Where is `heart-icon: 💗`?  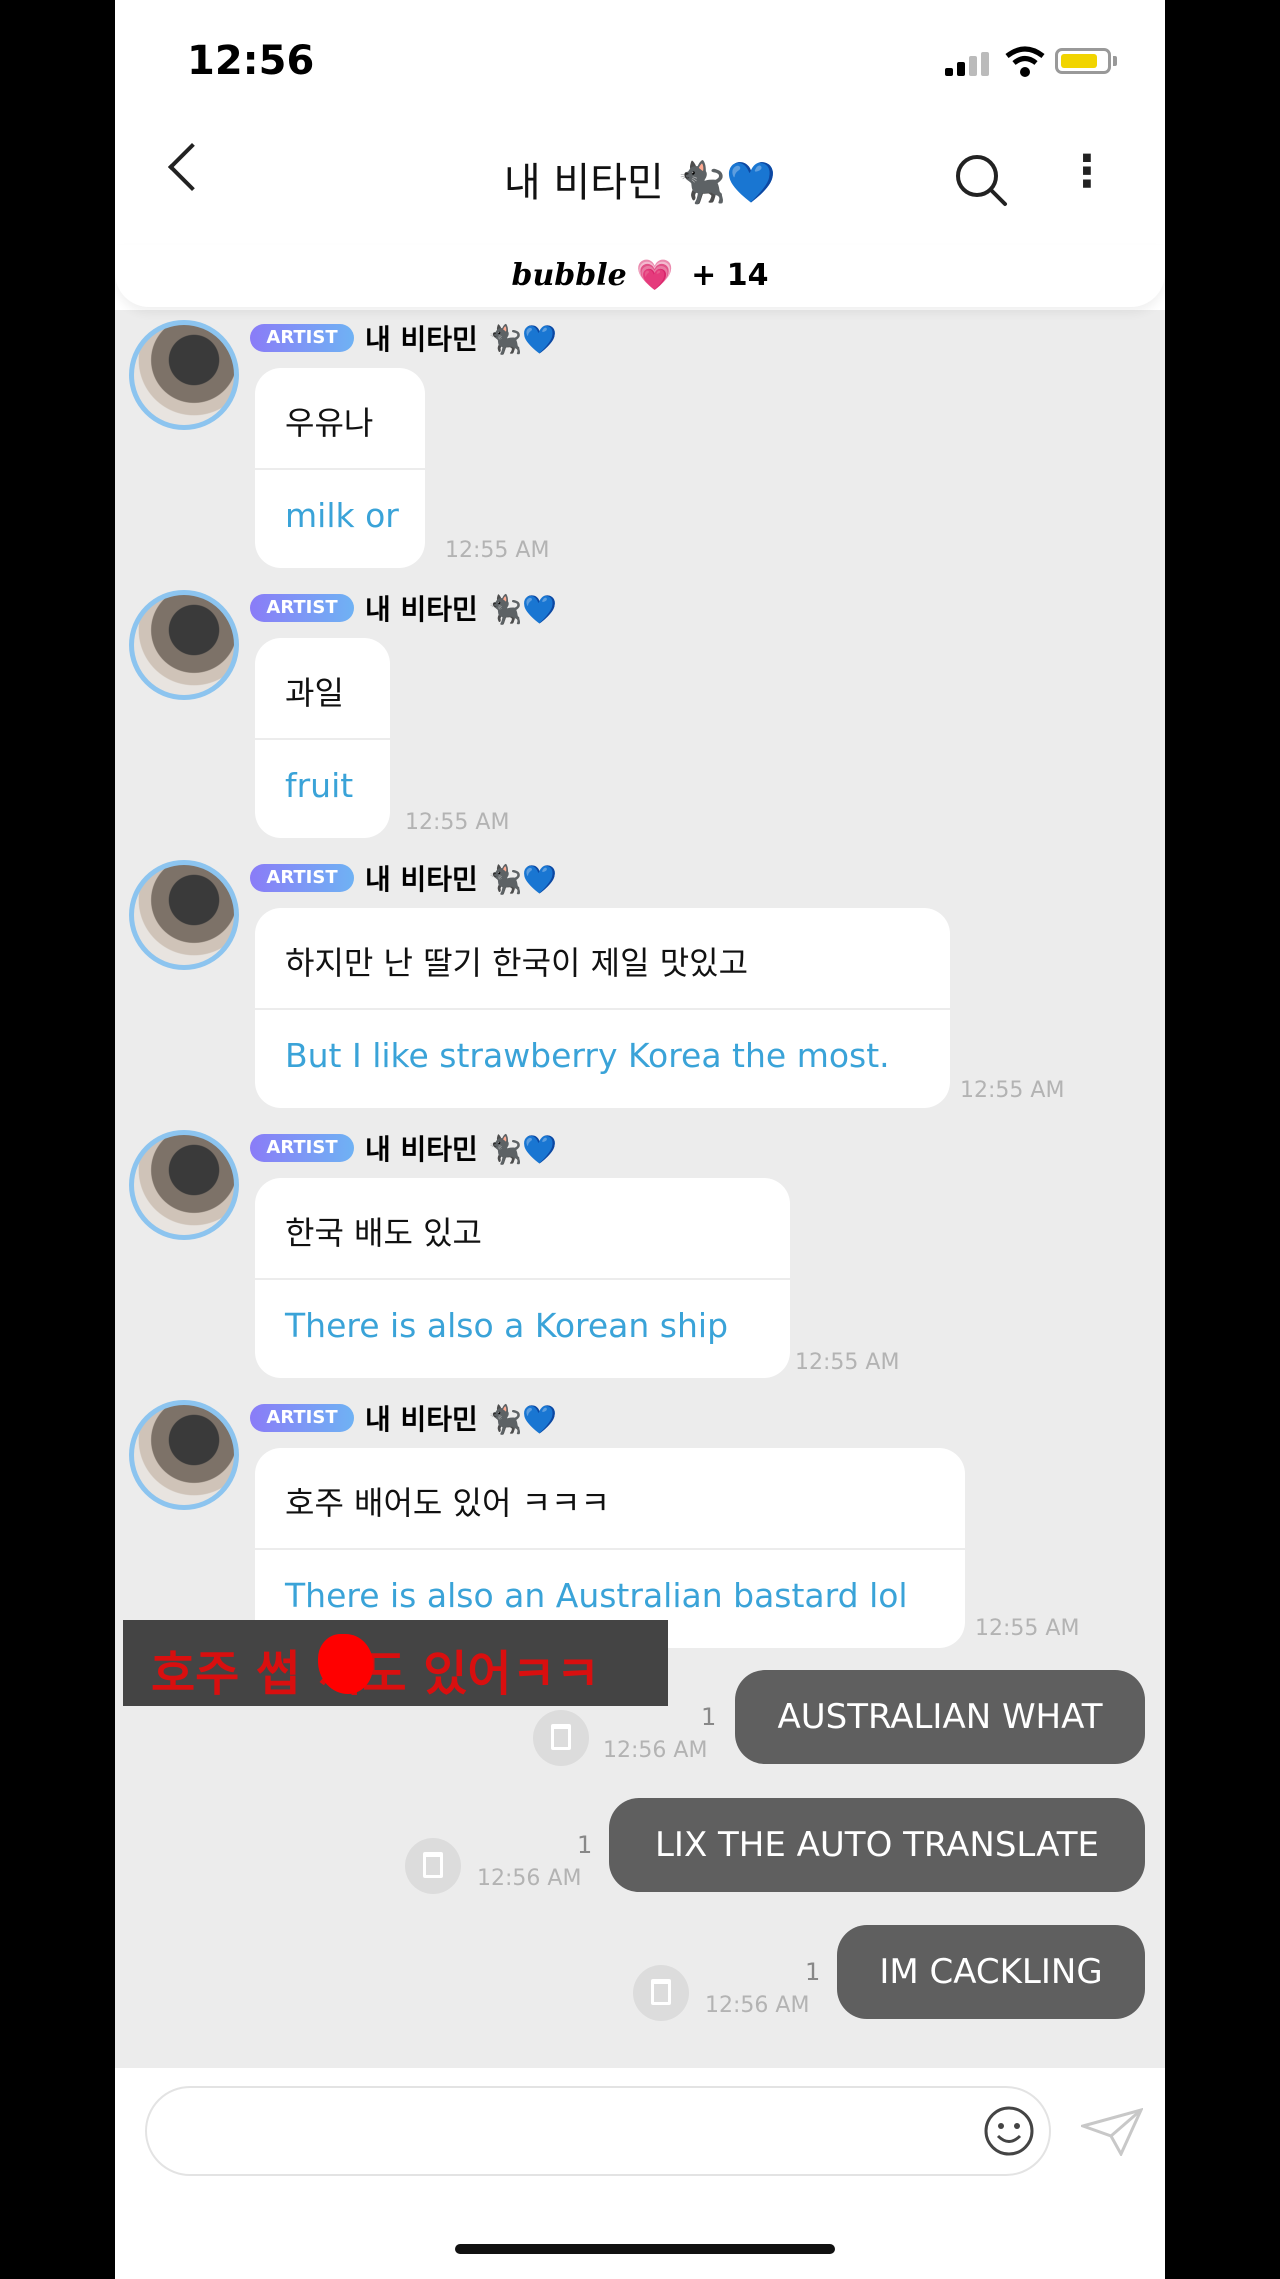 heart-icon: 💗 is located at coordinates (655, 275).